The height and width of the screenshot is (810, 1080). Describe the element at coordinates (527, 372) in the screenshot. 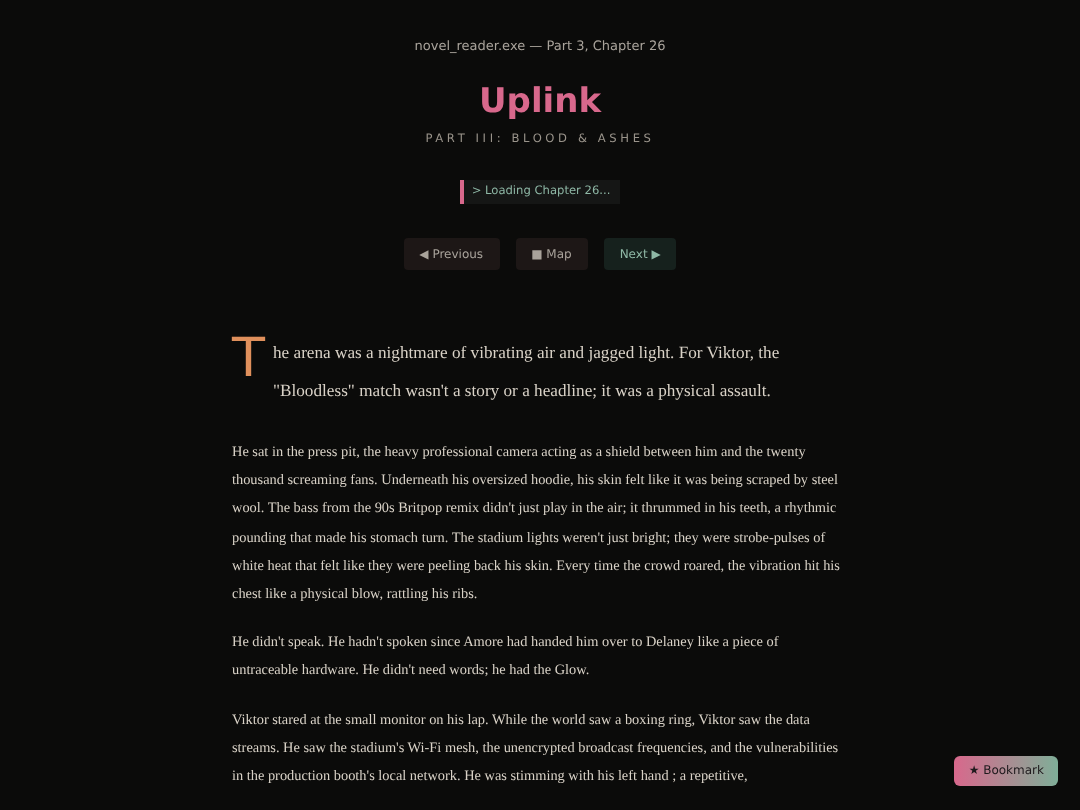

I see `paragraph: he arena was a nightmare of vibrating air and jagged light. For Viktor, the "Bloodless" match wasn't a story or a headline; it was a physical assault.` at that location.